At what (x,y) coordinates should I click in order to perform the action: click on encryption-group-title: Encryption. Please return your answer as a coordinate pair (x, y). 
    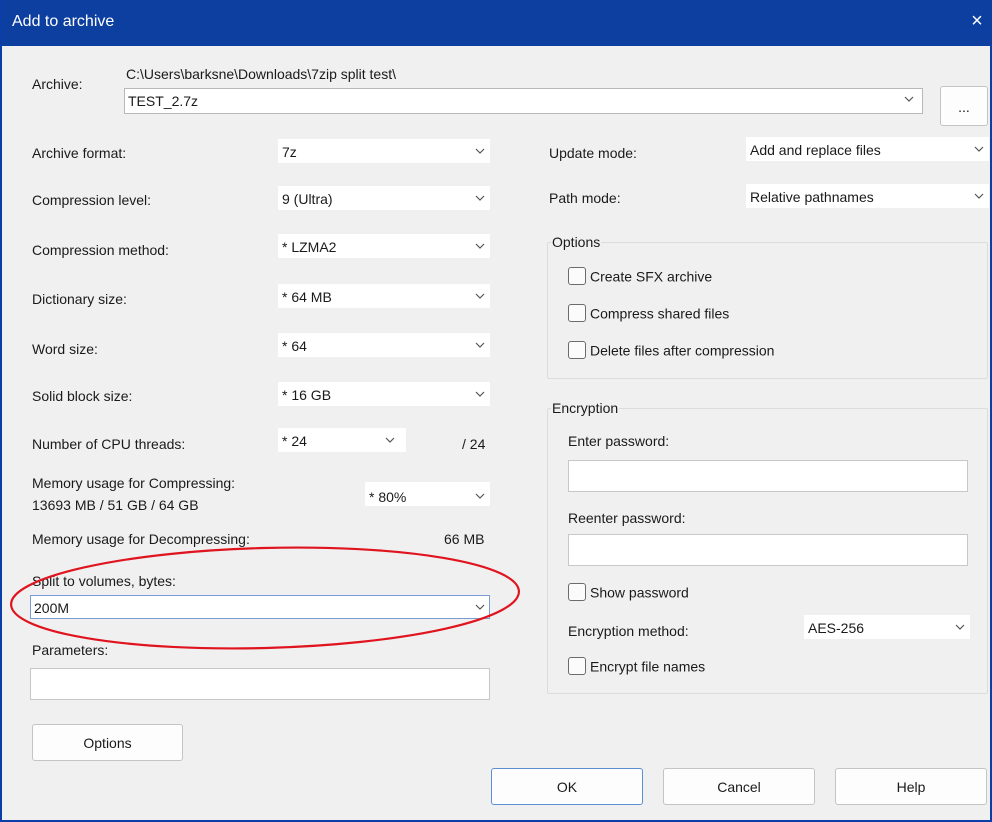
    Looking at the image, I should click on (585, 408).